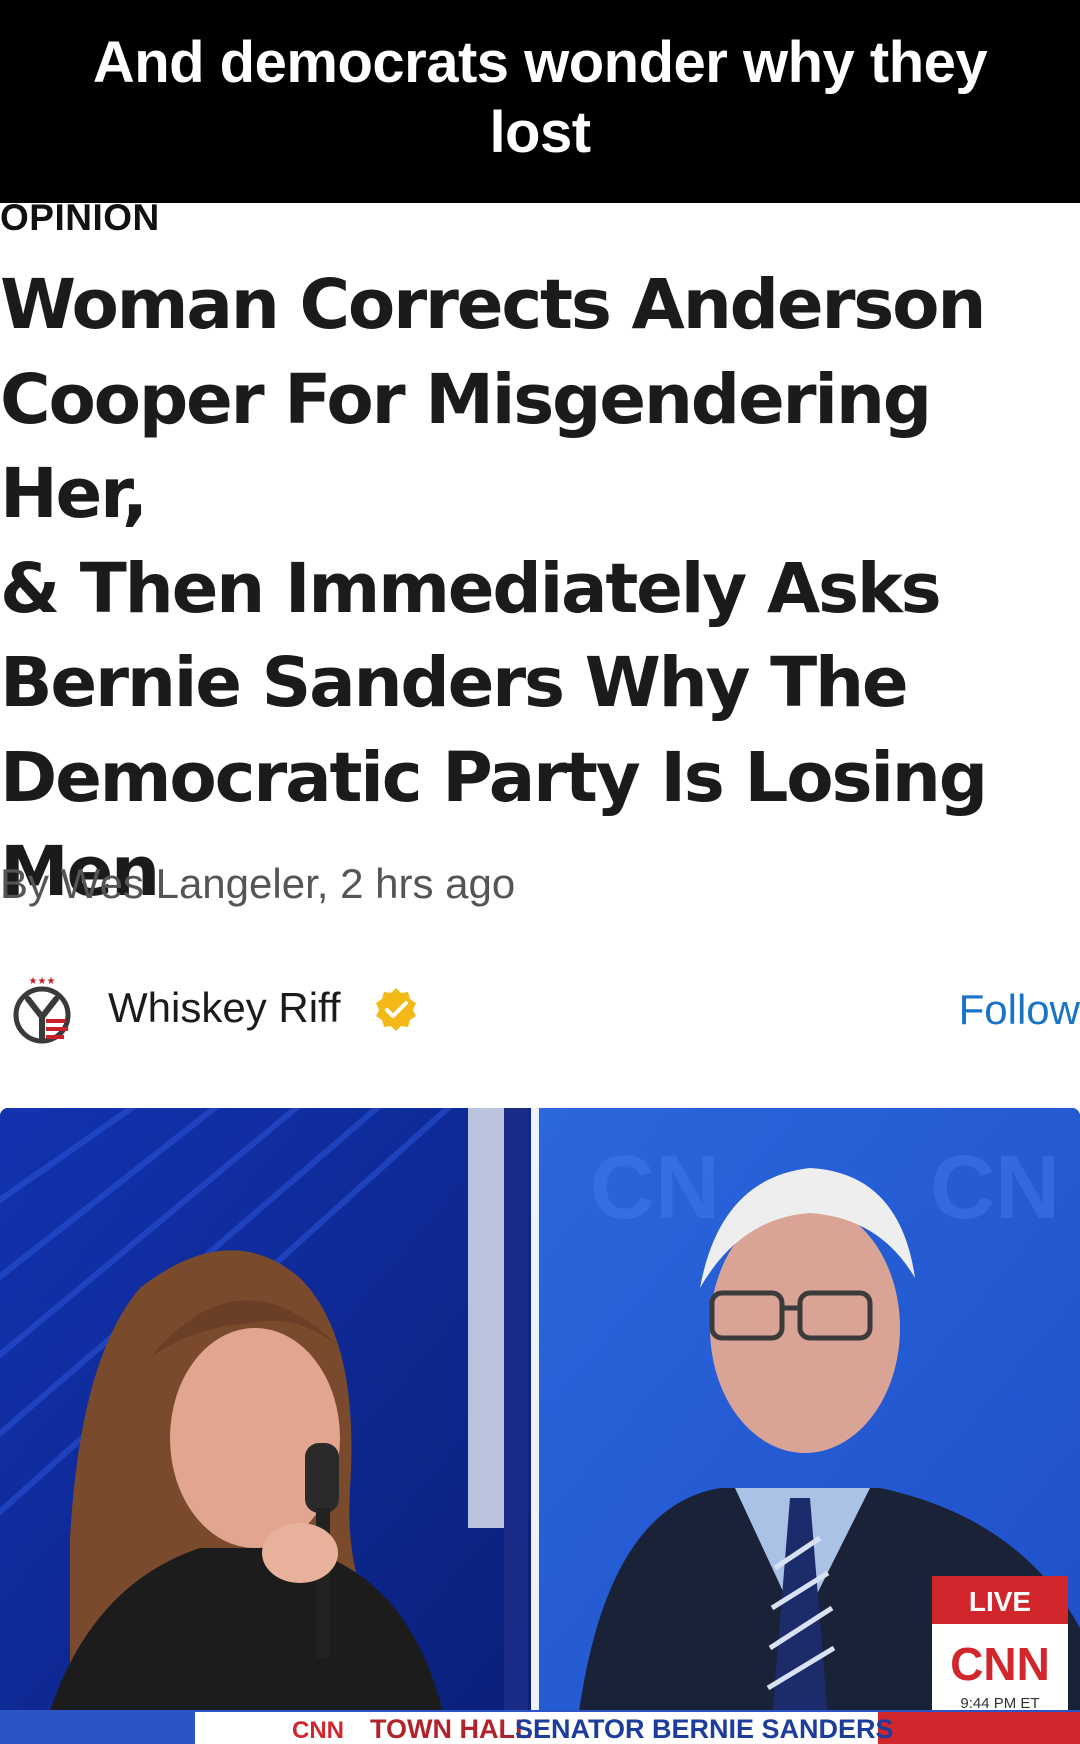 This screenshot has width=1080, height=1744. What do you see at coordinates (318, 1730) in the screenshot?
I see `ticker-network: CNN` at bounding box center [318, 1730].